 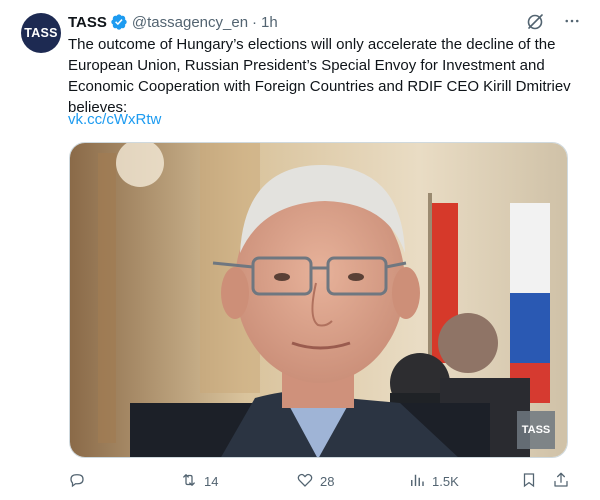 What do you see at coordinates (572, 21) in the screenshot?
I see `more-icon` at bounding box center [572, 21].